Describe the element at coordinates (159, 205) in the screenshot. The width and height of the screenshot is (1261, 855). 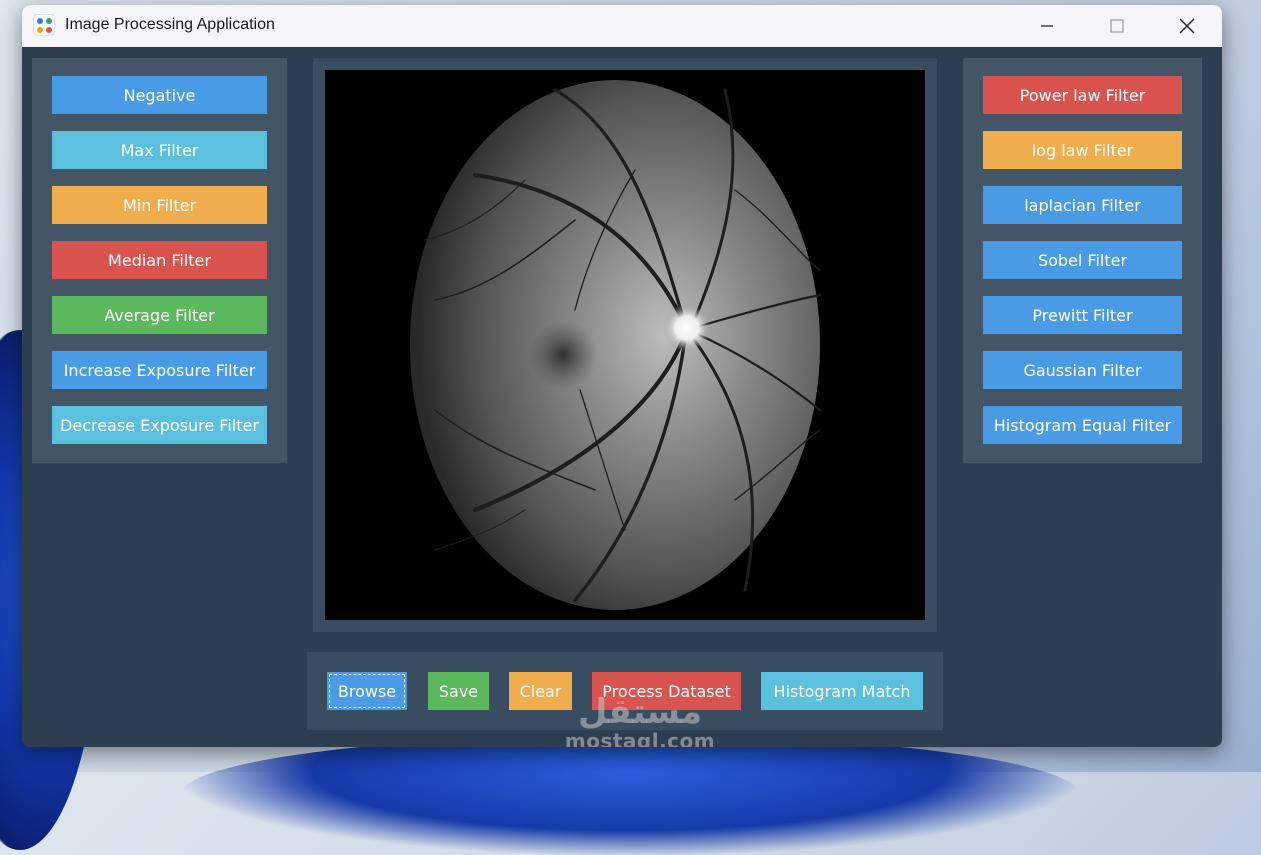
I see `min-filter-button: Min Filter` at that location.